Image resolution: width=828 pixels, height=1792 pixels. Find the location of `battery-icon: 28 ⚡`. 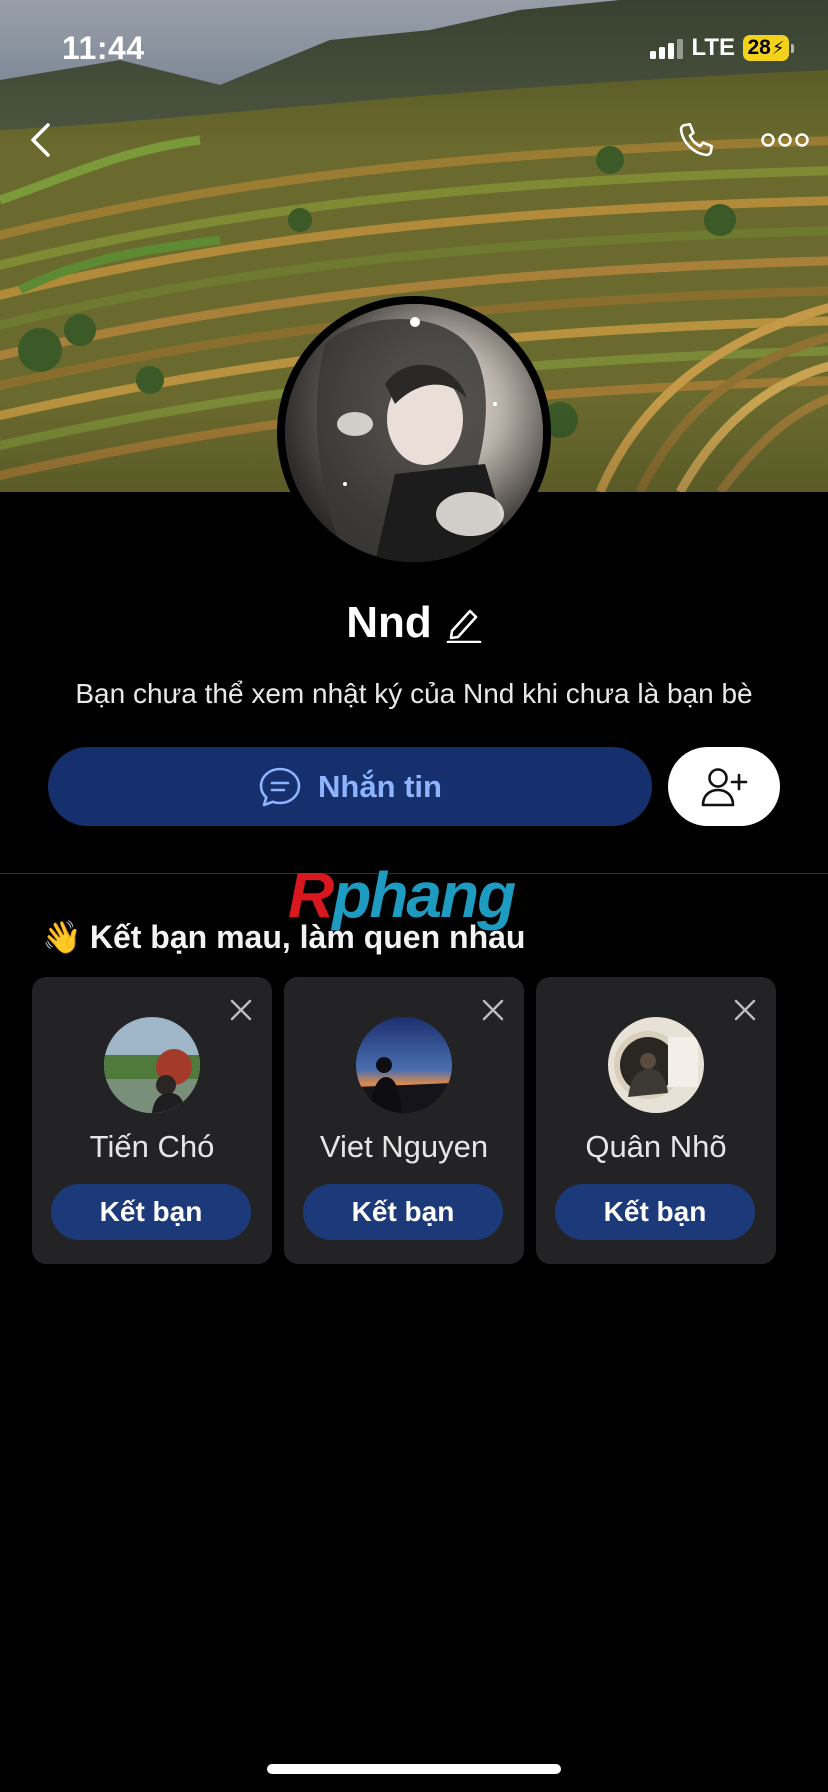

battery-icon: 28 ⚡ is located at coordinates (768, 48).